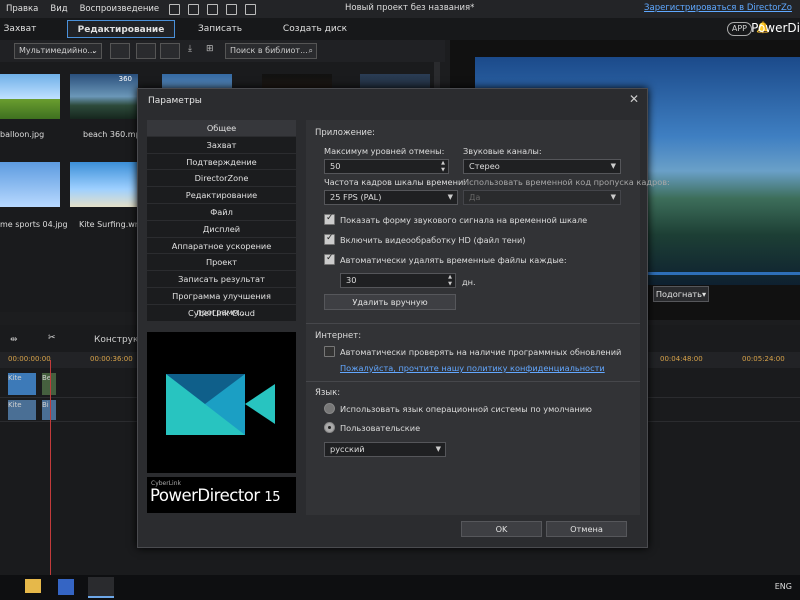 The image size is (800, 600). I want to click on window-title: Новый проект без названия*, so click(410, 8).